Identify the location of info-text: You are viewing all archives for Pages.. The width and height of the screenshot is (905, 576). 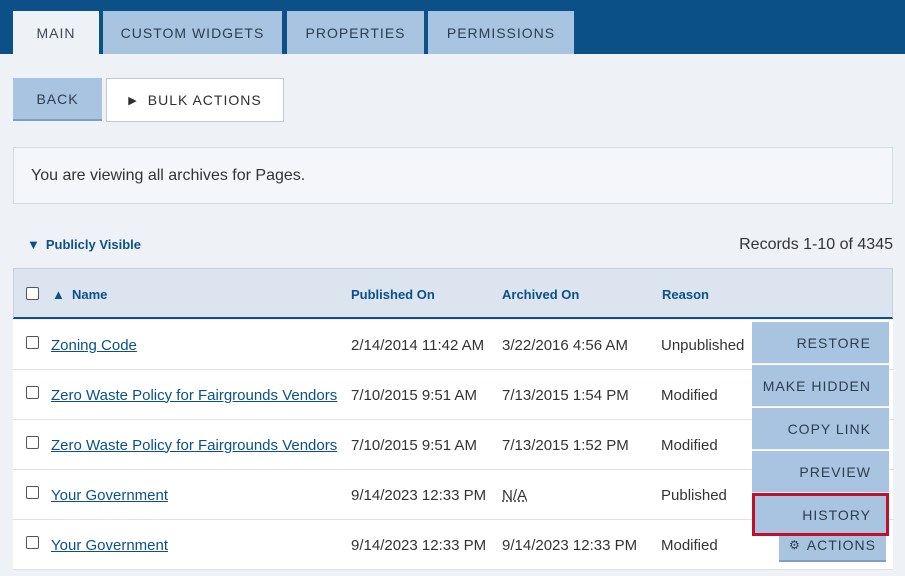
(168, 175).